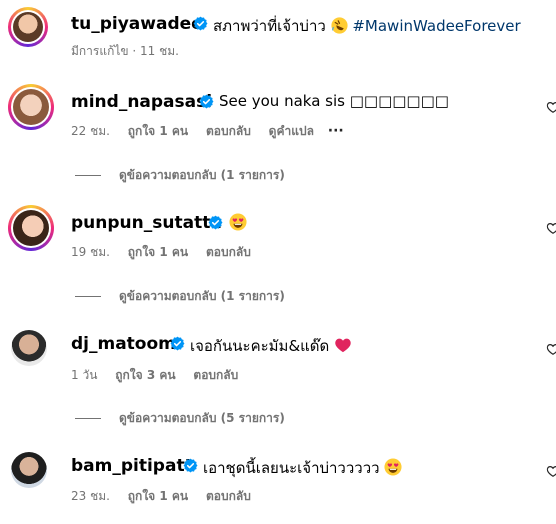  Describe the element at coordinates (84, 375) in the screenshot. I see `comment-time: 1 วัน` at that location.